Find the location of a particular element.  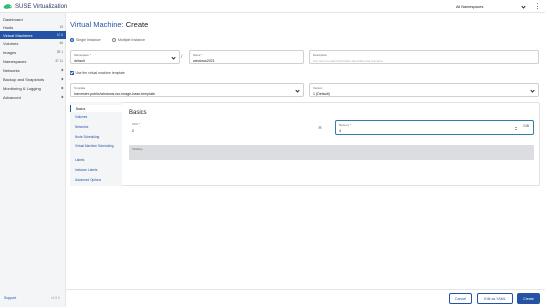

brand: SUSE Virtualization is located at coordinates (35, 6).